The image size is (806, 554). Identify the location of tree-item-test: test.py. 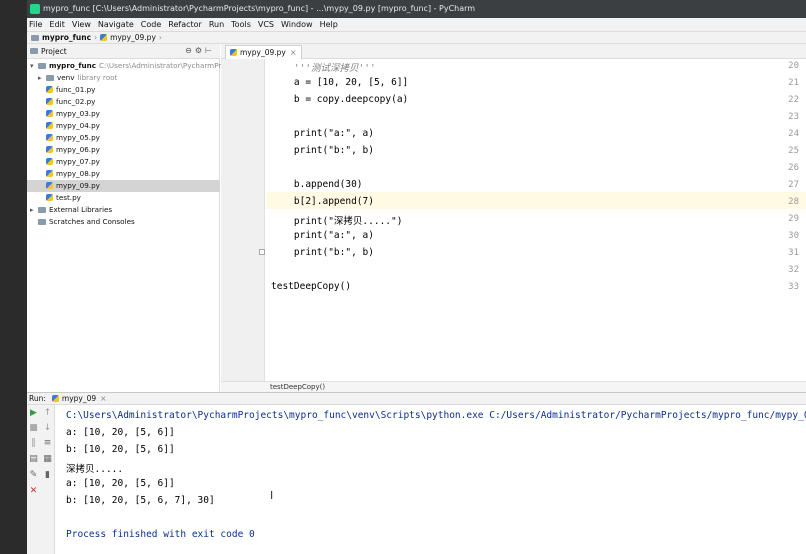
(123, 198).